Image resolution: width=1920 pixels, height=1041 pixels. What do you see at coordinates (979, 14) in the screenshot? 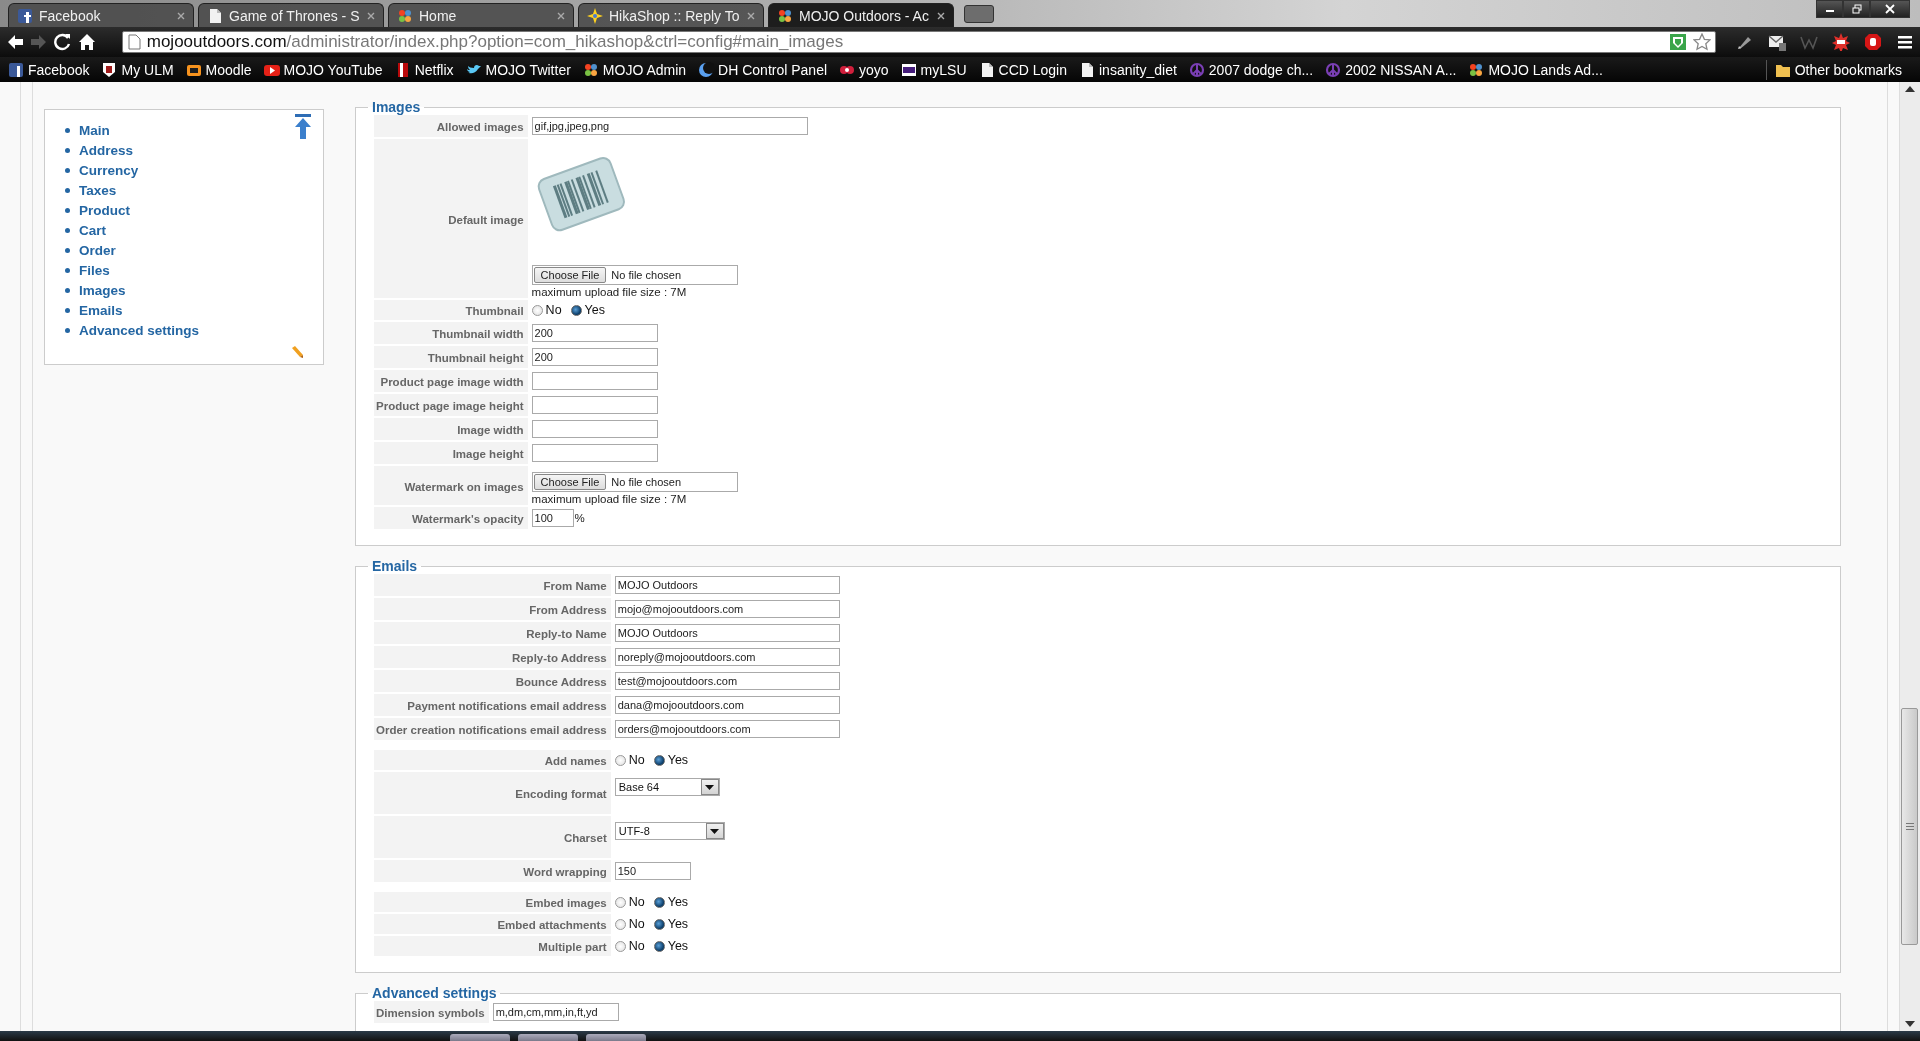
I see `new-tab-button` at bounding box center [979, 14].